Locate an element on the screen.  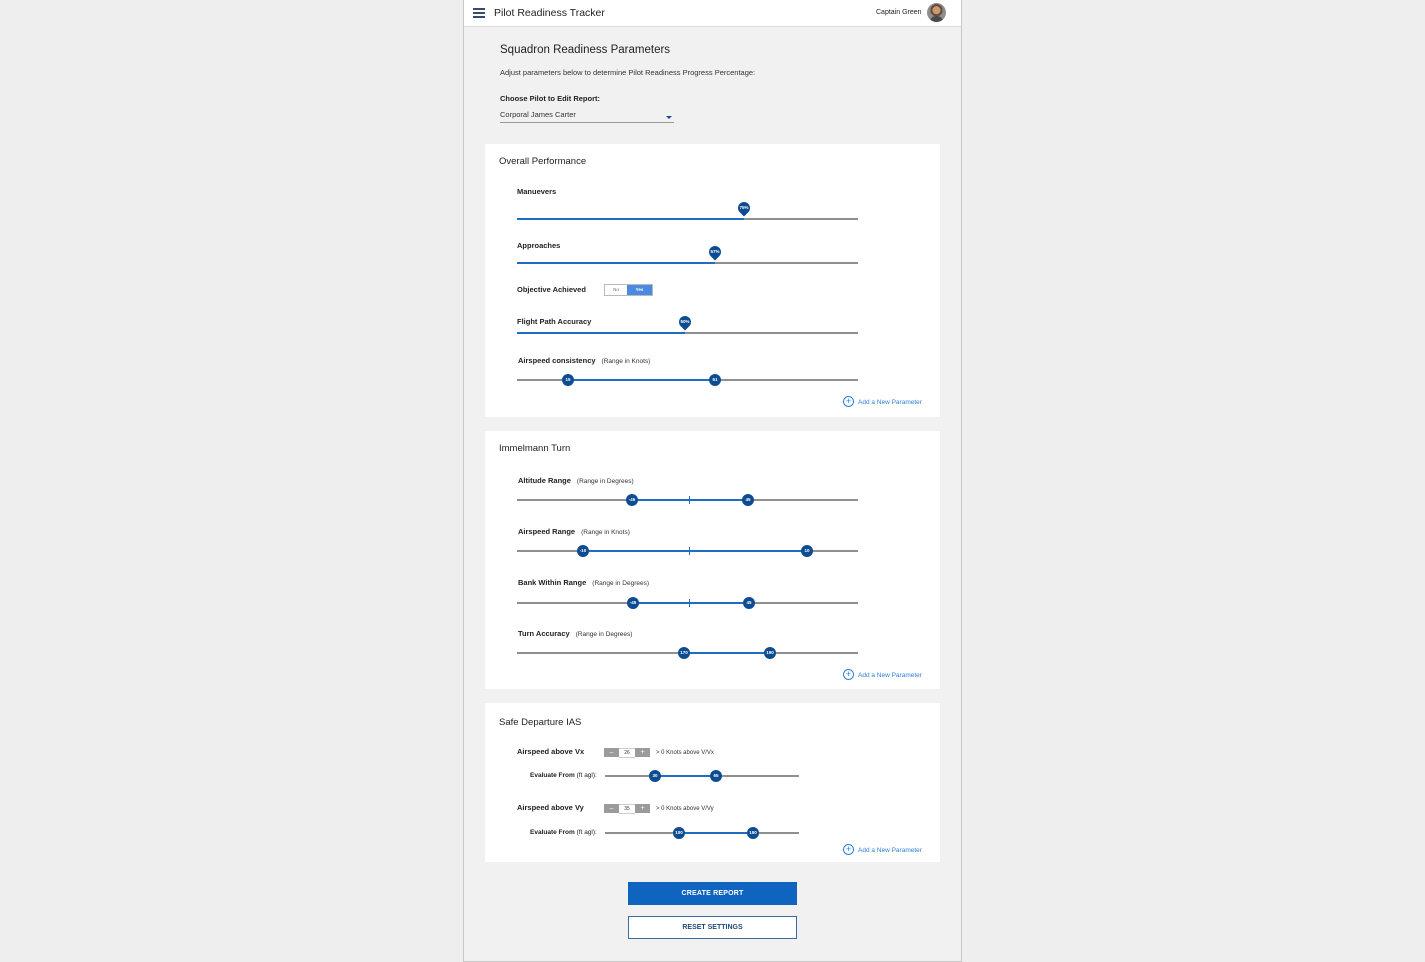
maneuvers-value: 75% is located at coordinates (744, 207).